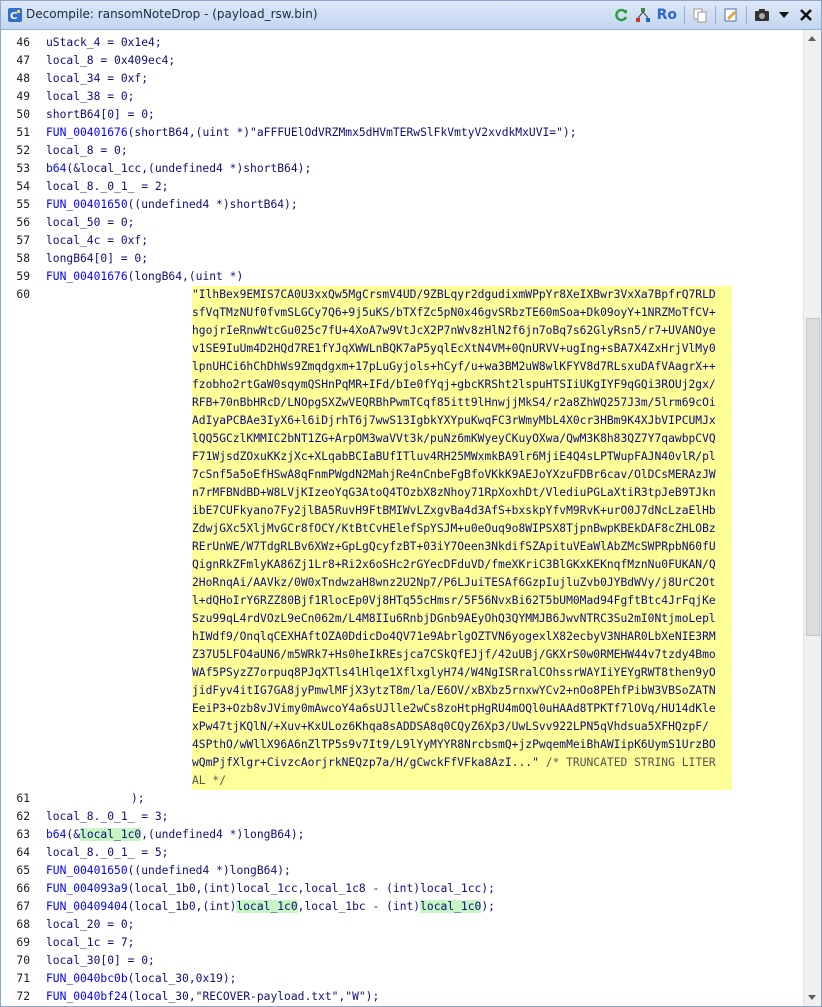 The image size is (822, 1007). What do you see at coordinates (23, 78) in the screenshot?
I see `line-number: 48` at bounding box center [23, 78].